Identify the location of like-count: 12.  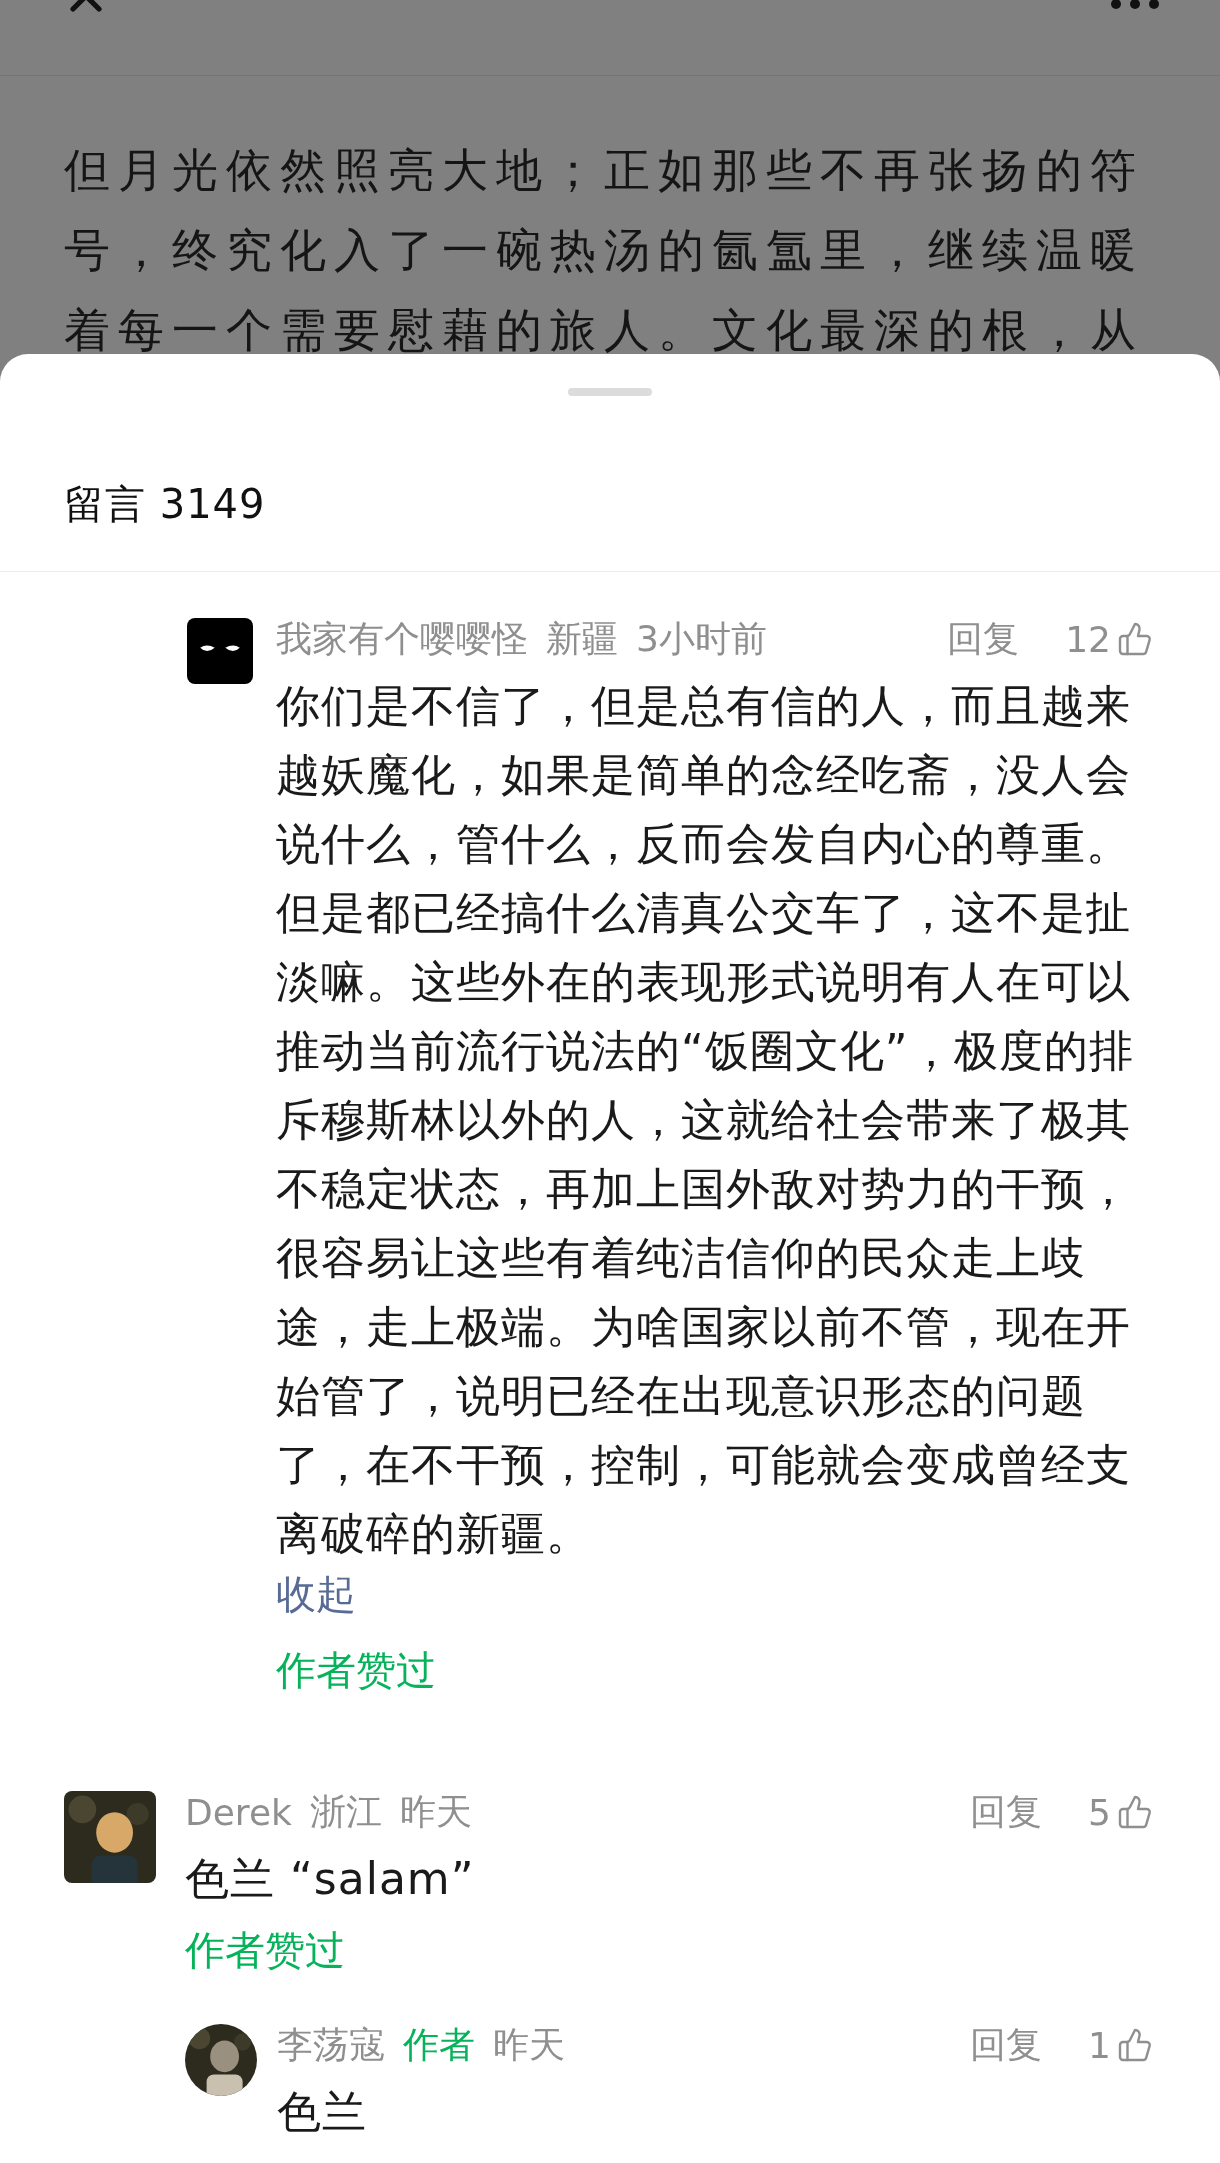
(1088, 639).